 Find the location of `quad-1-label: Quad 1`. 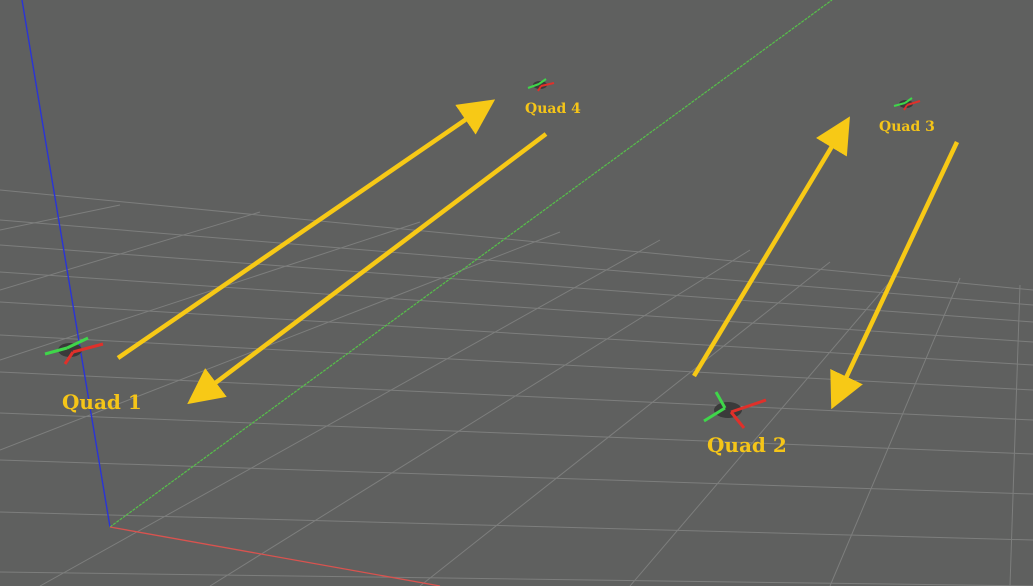

quad-1-label: Quad 1 is located at coordinates (102, 402).